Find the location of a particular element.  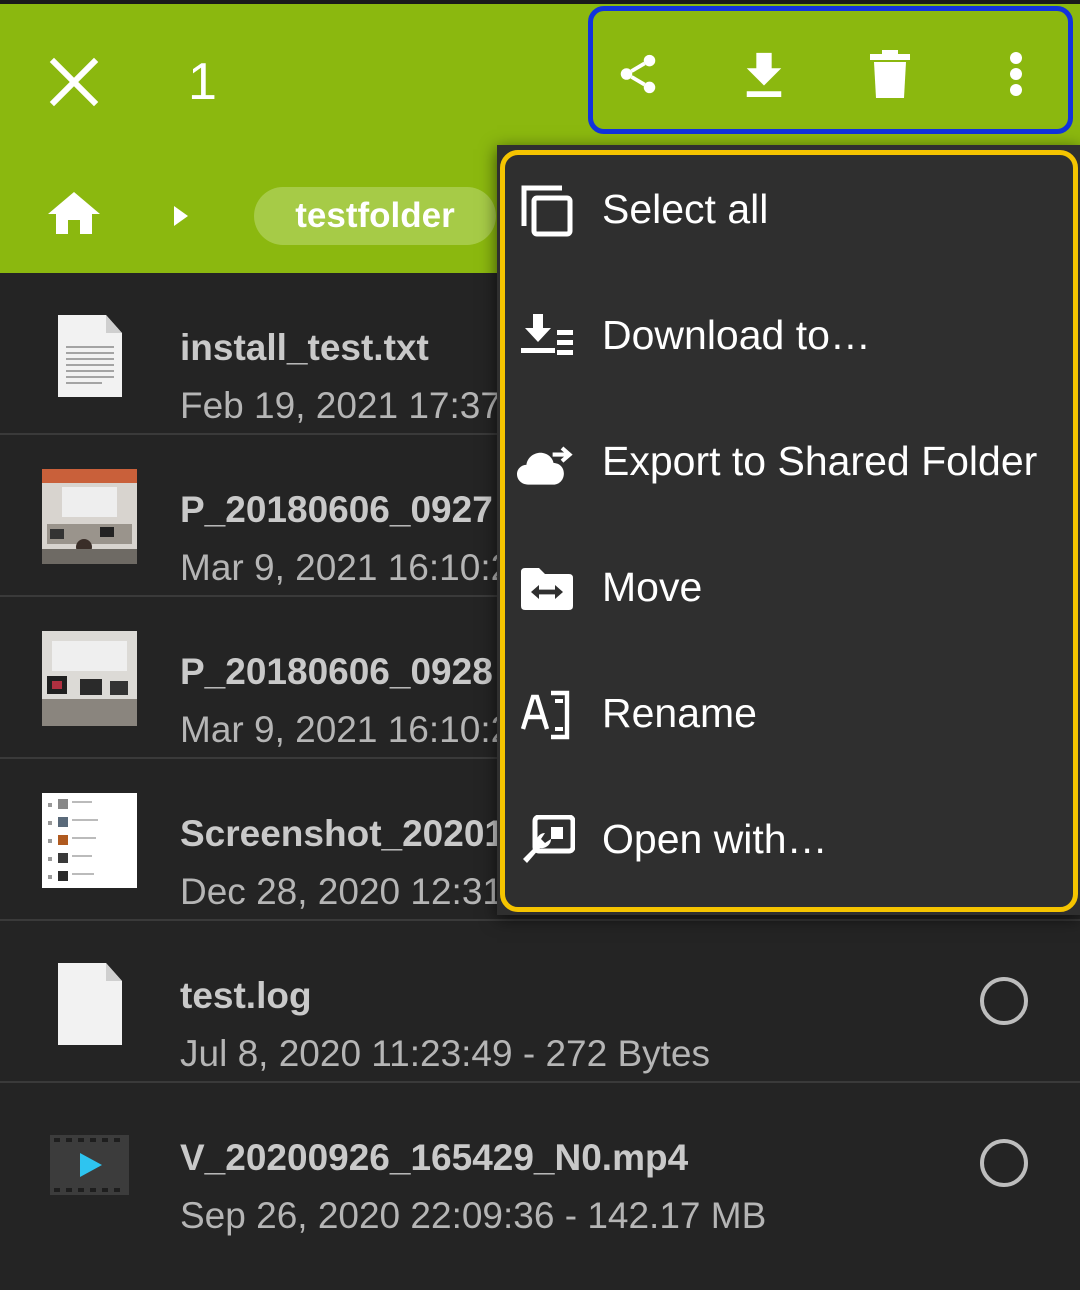

screenshot-thumbnail is located at coordinates (89, 840).